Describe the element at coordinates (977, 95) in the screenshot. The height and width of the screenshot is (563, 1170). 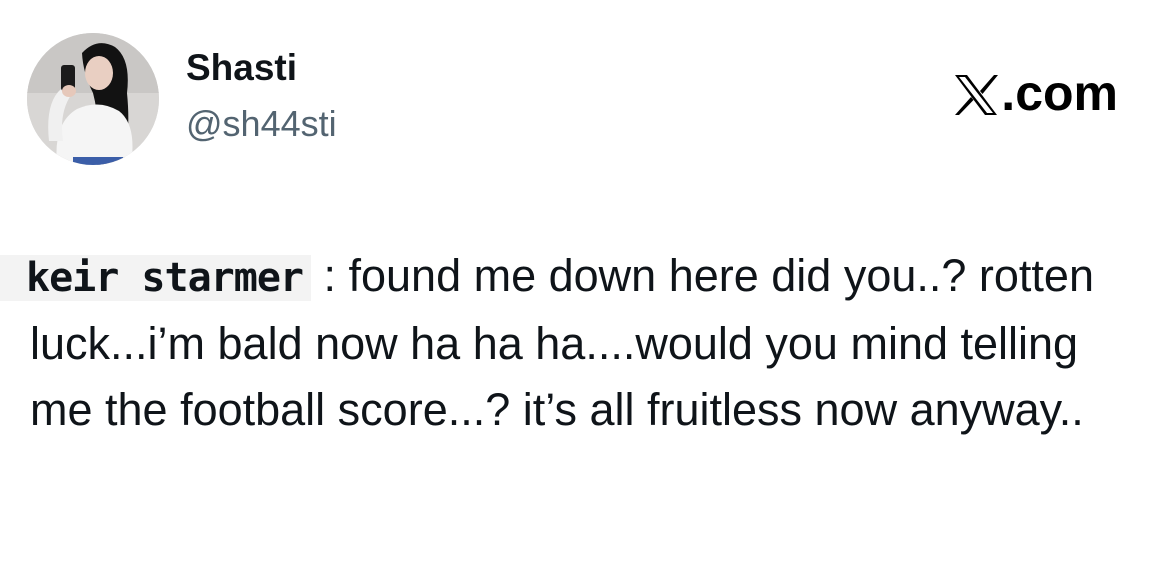
I see `x-logo-icon` at that location.